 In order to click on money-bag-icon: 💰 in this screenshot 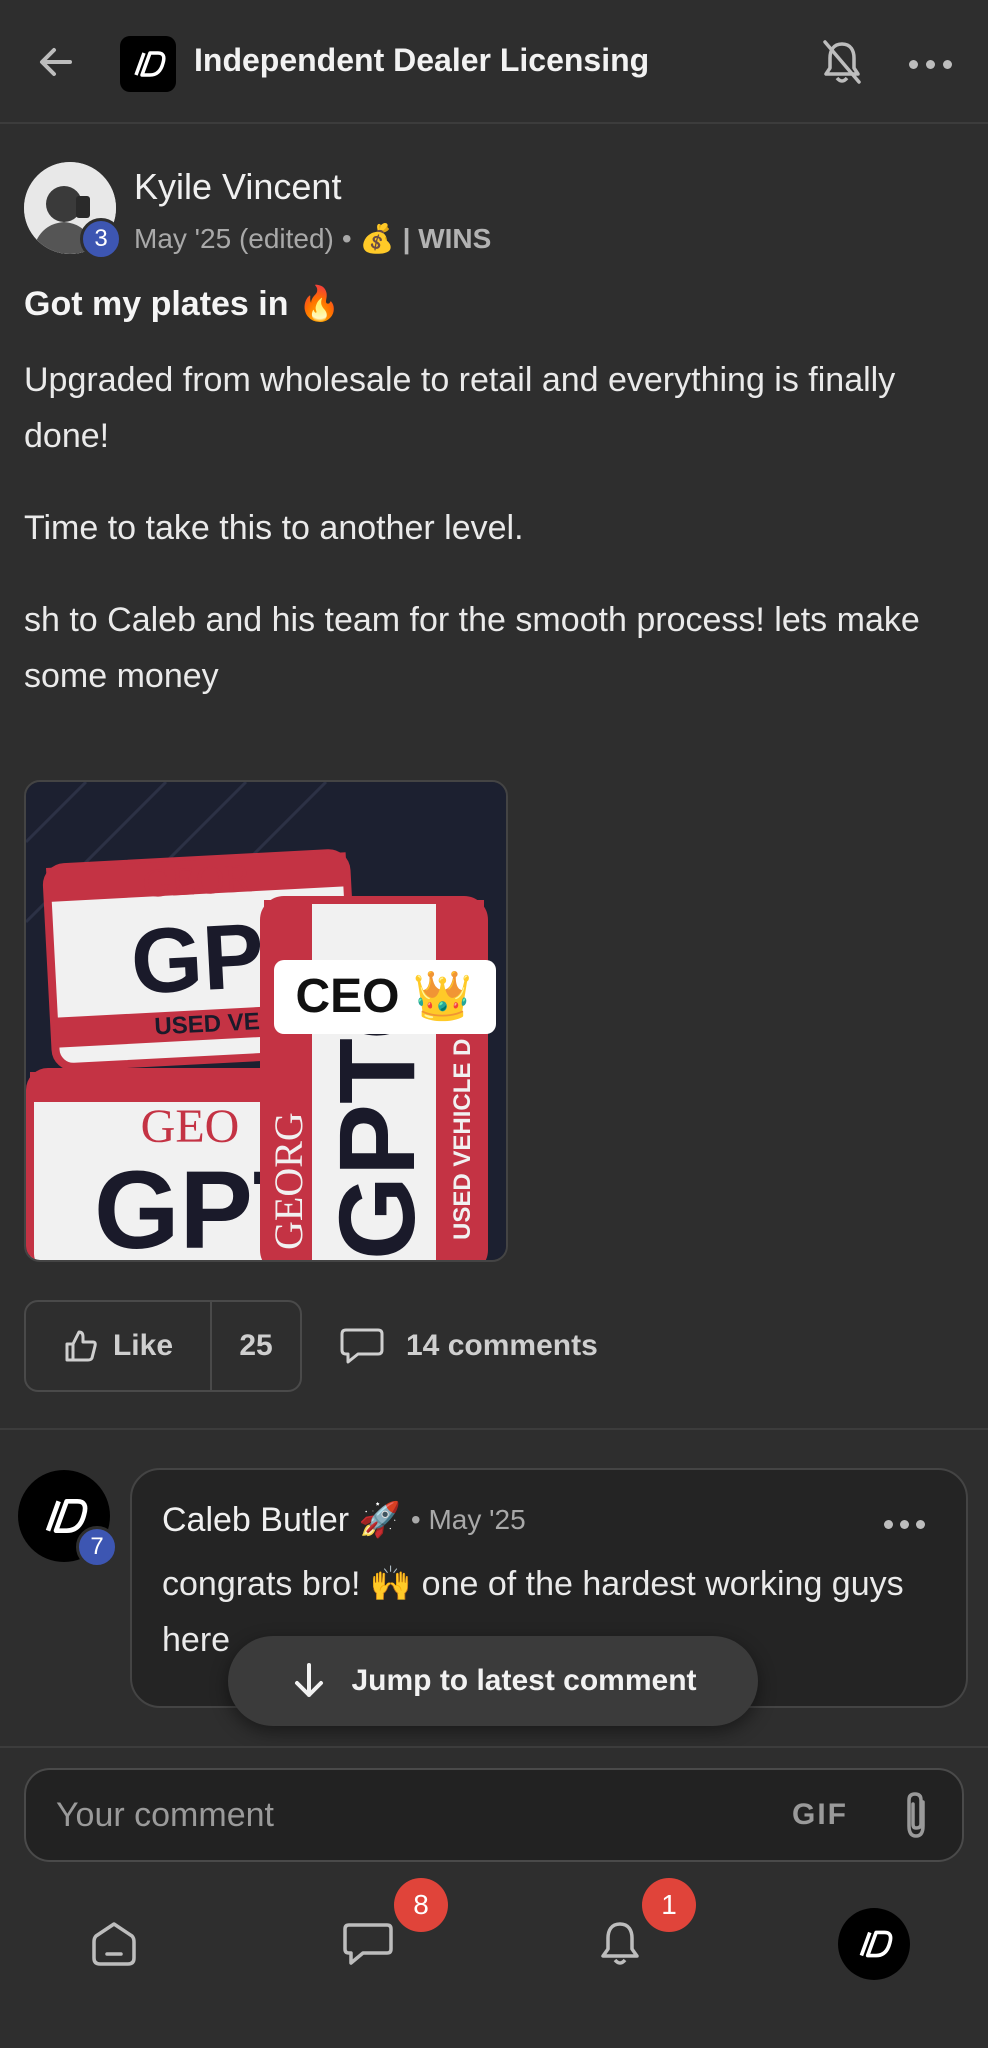, I will do `click(377, 238)`.